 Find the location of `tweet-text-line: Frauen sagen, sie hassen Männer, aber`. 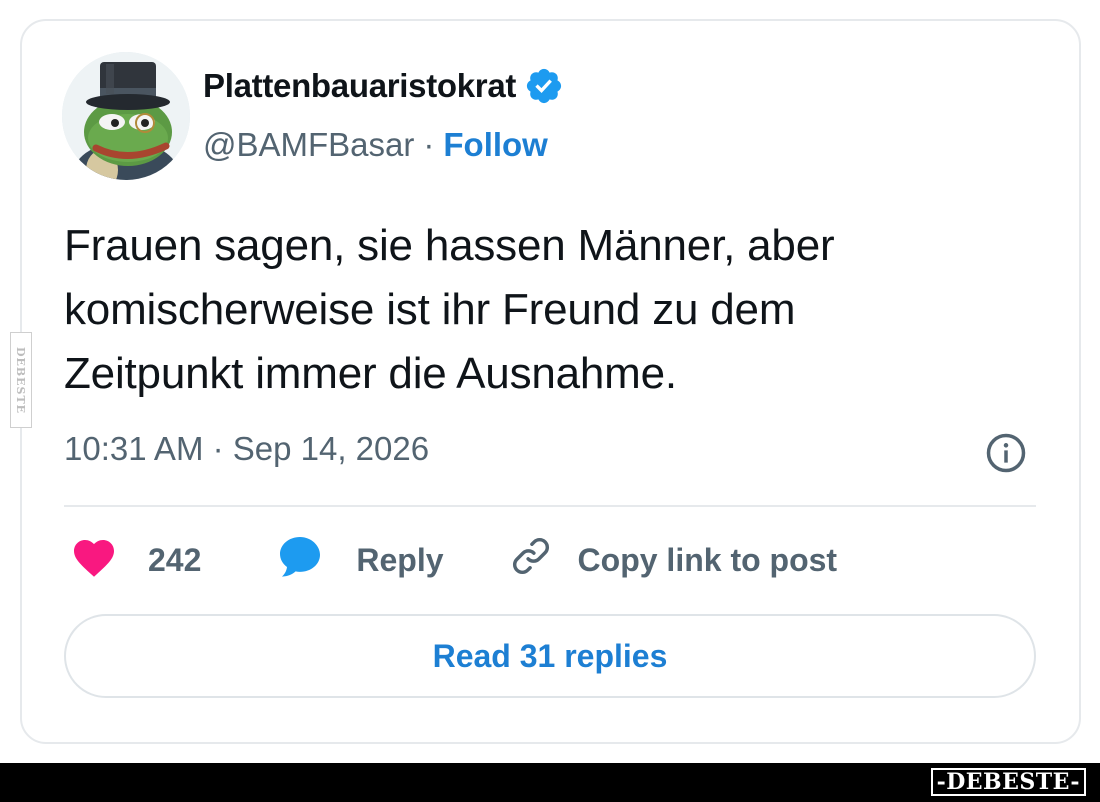

tweet-text-line: Frauen sagen, sie hassen Männer, aber is located at coordinates (449, 245).